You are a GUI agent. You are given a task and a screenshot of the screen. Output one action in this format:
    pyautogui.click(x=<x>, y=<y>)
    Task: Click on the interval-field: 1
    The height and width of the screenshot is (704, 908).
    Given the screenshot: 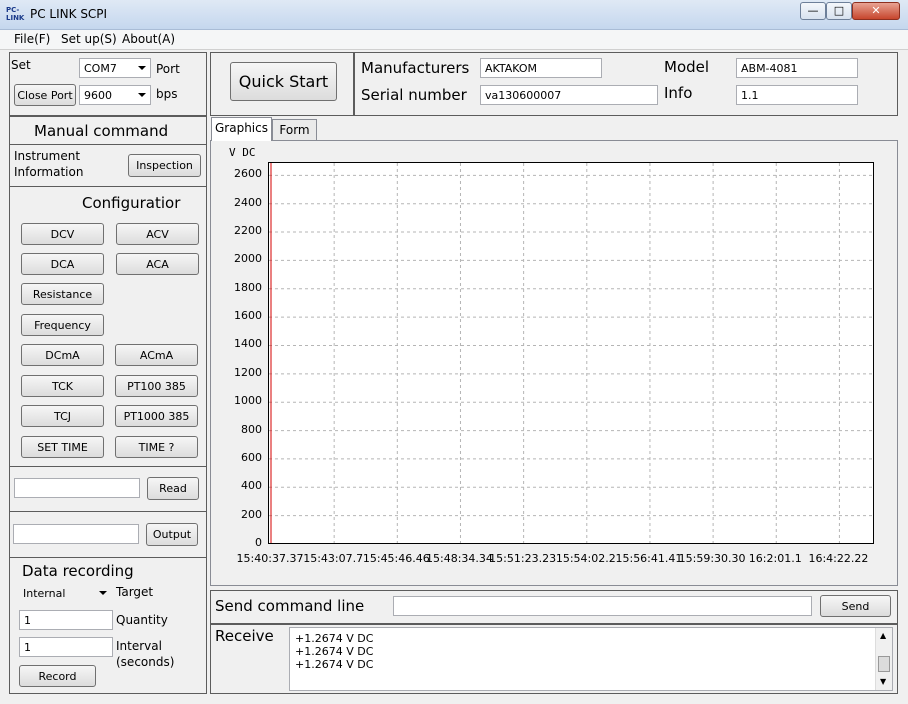 What is the action you would take?
    pyautogui.click(x=66, y=647)
    